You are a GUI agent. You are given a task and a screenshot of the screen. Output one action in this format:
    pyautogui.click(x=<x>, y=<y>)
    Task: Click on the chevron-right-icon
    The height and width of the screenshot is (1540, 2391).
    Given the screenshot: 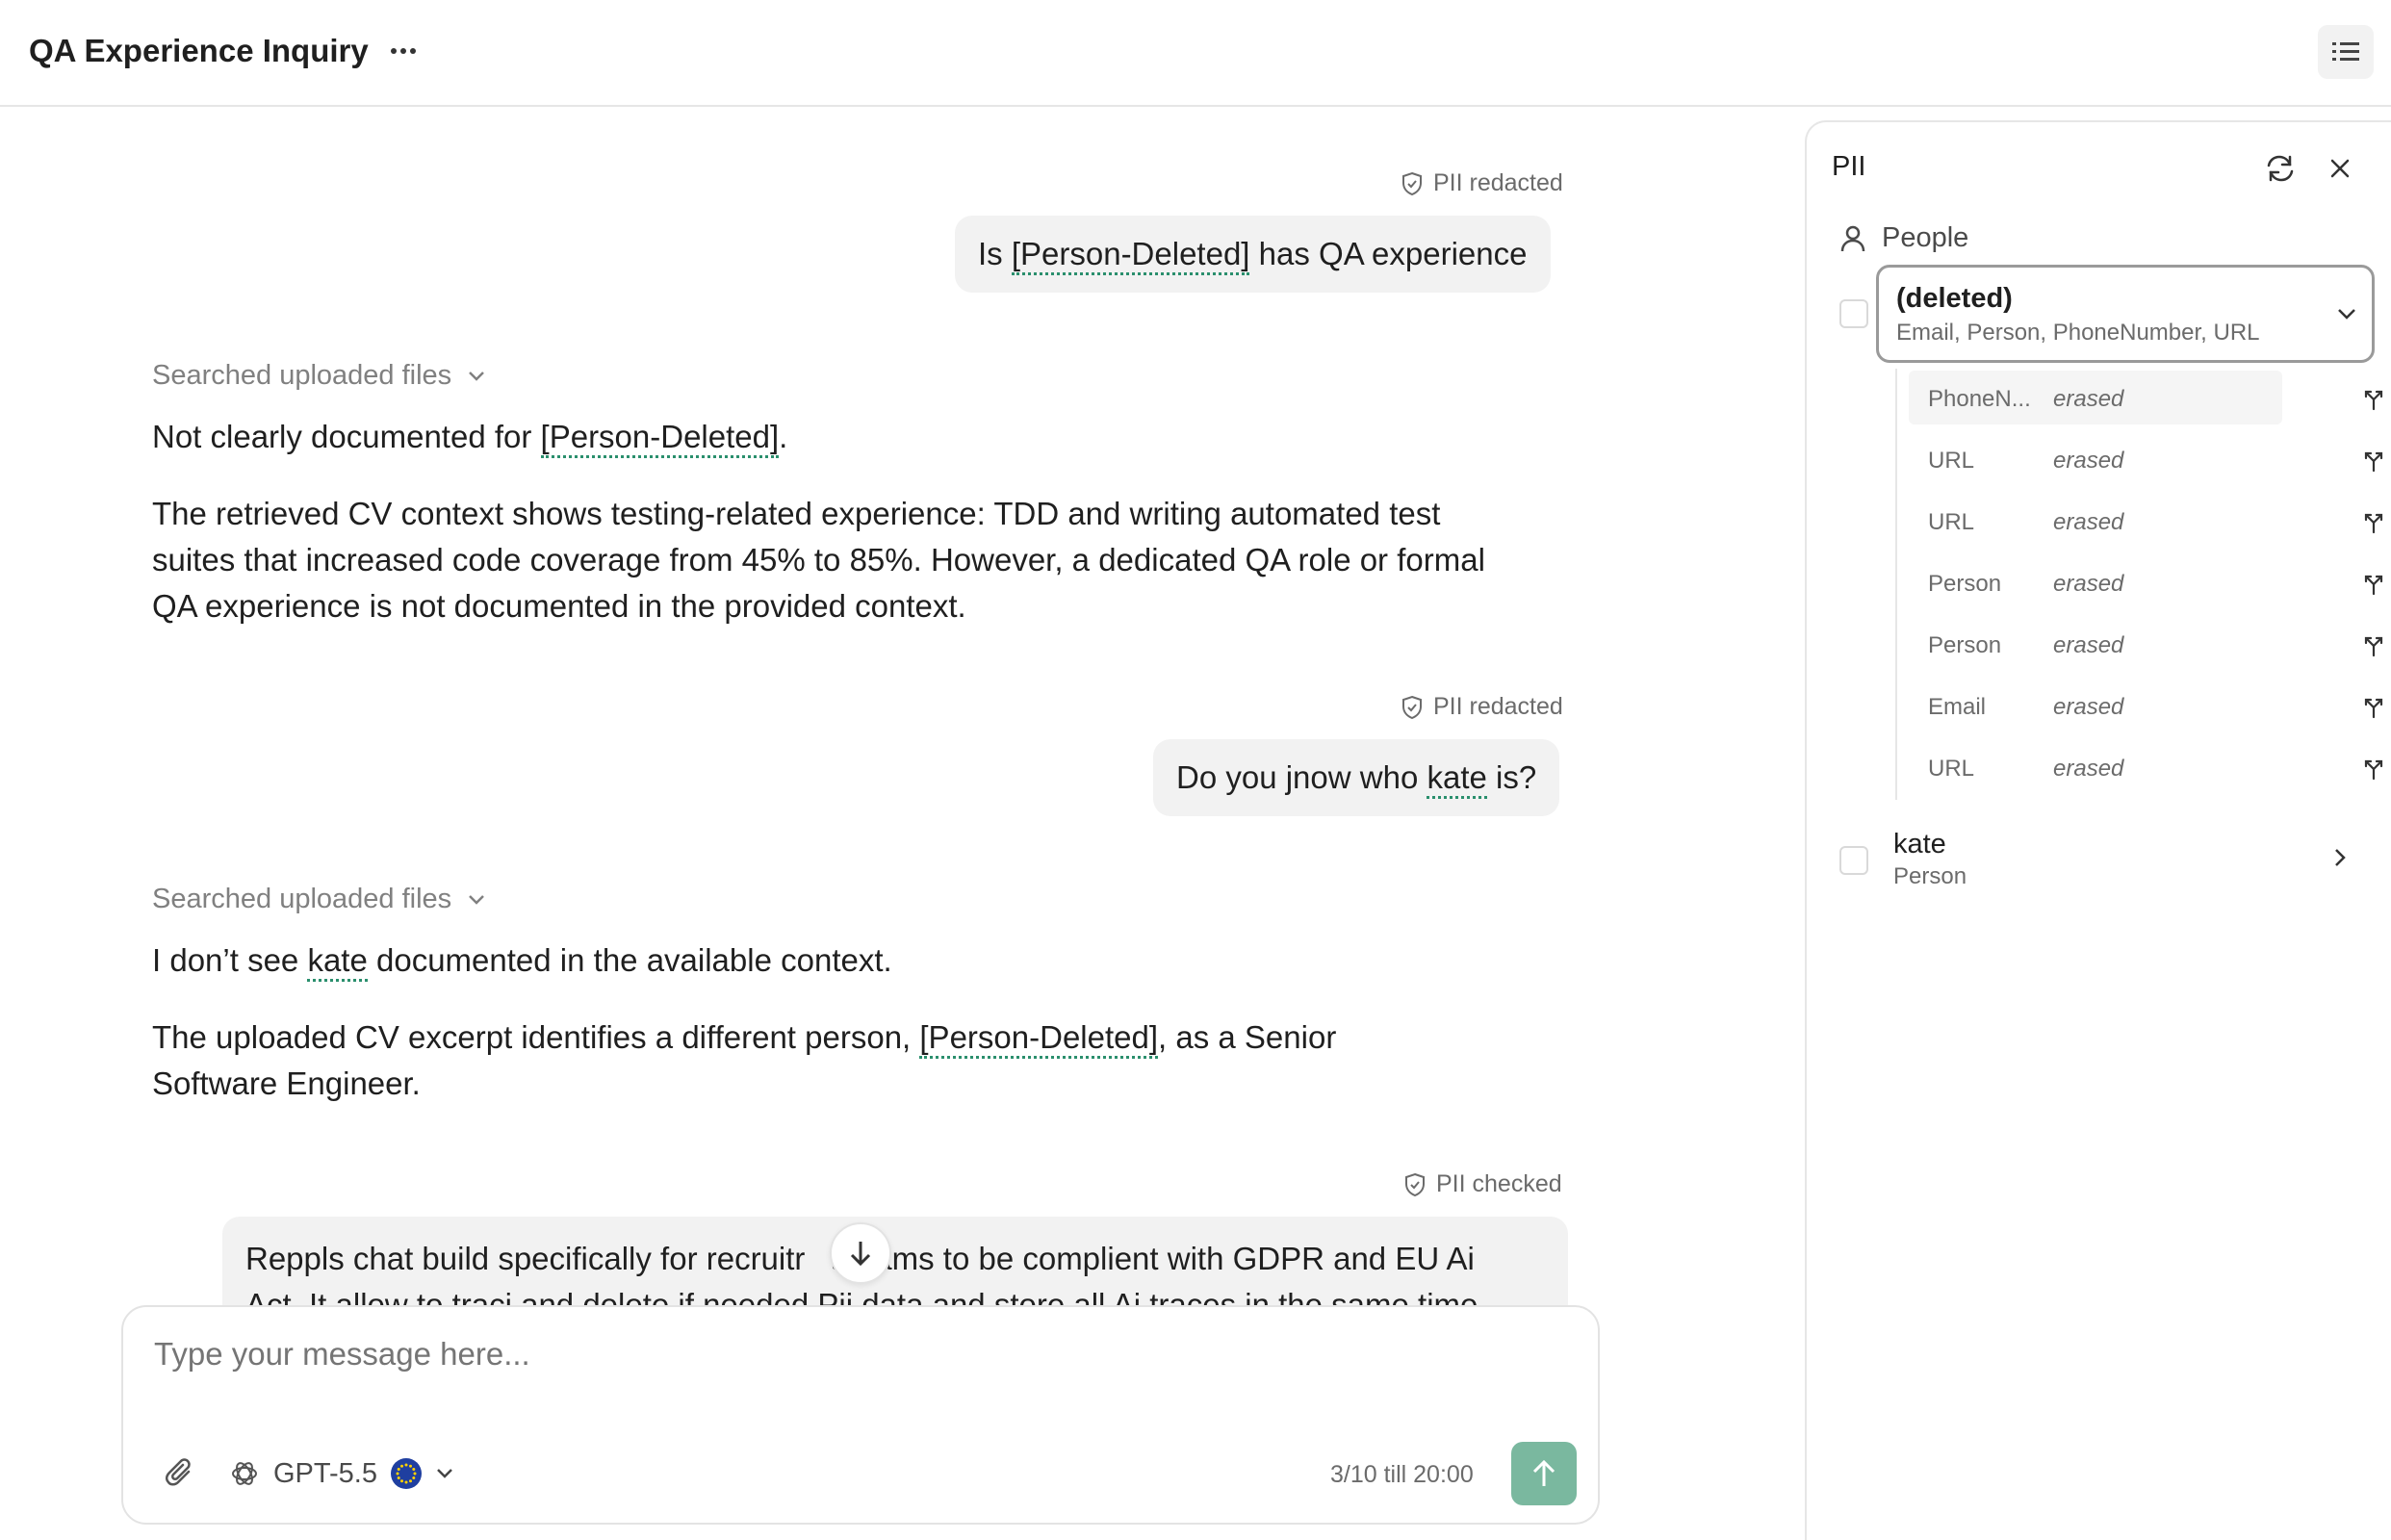 What is the action you would take?
    pyautogui.click(x=2340, y=857)
    